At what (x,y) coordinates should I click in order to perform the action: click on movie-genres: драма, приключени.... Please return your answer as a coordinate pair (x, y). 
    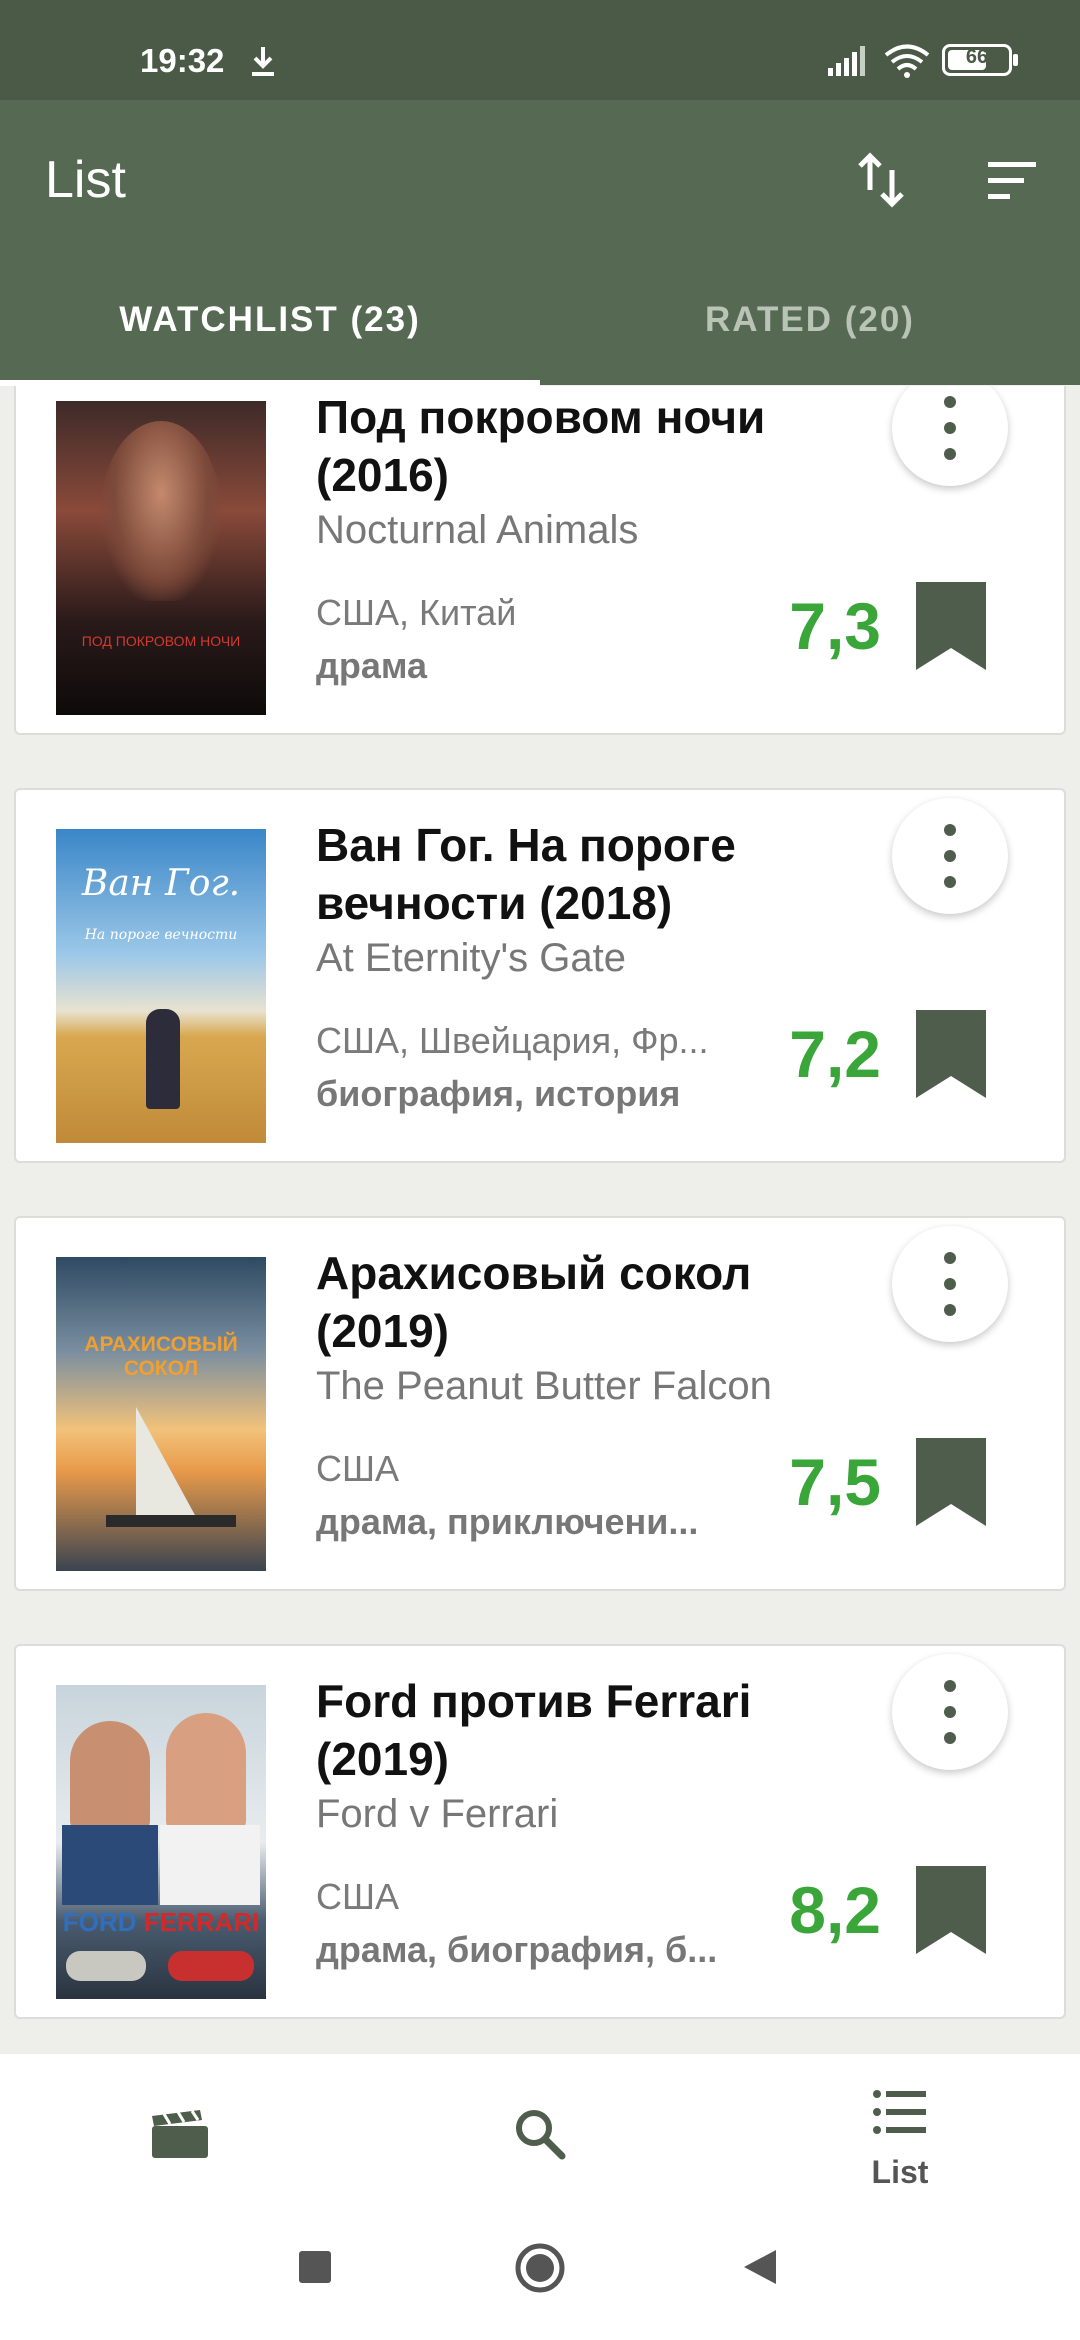
    Looking at the image, I should click on (507, 1521).